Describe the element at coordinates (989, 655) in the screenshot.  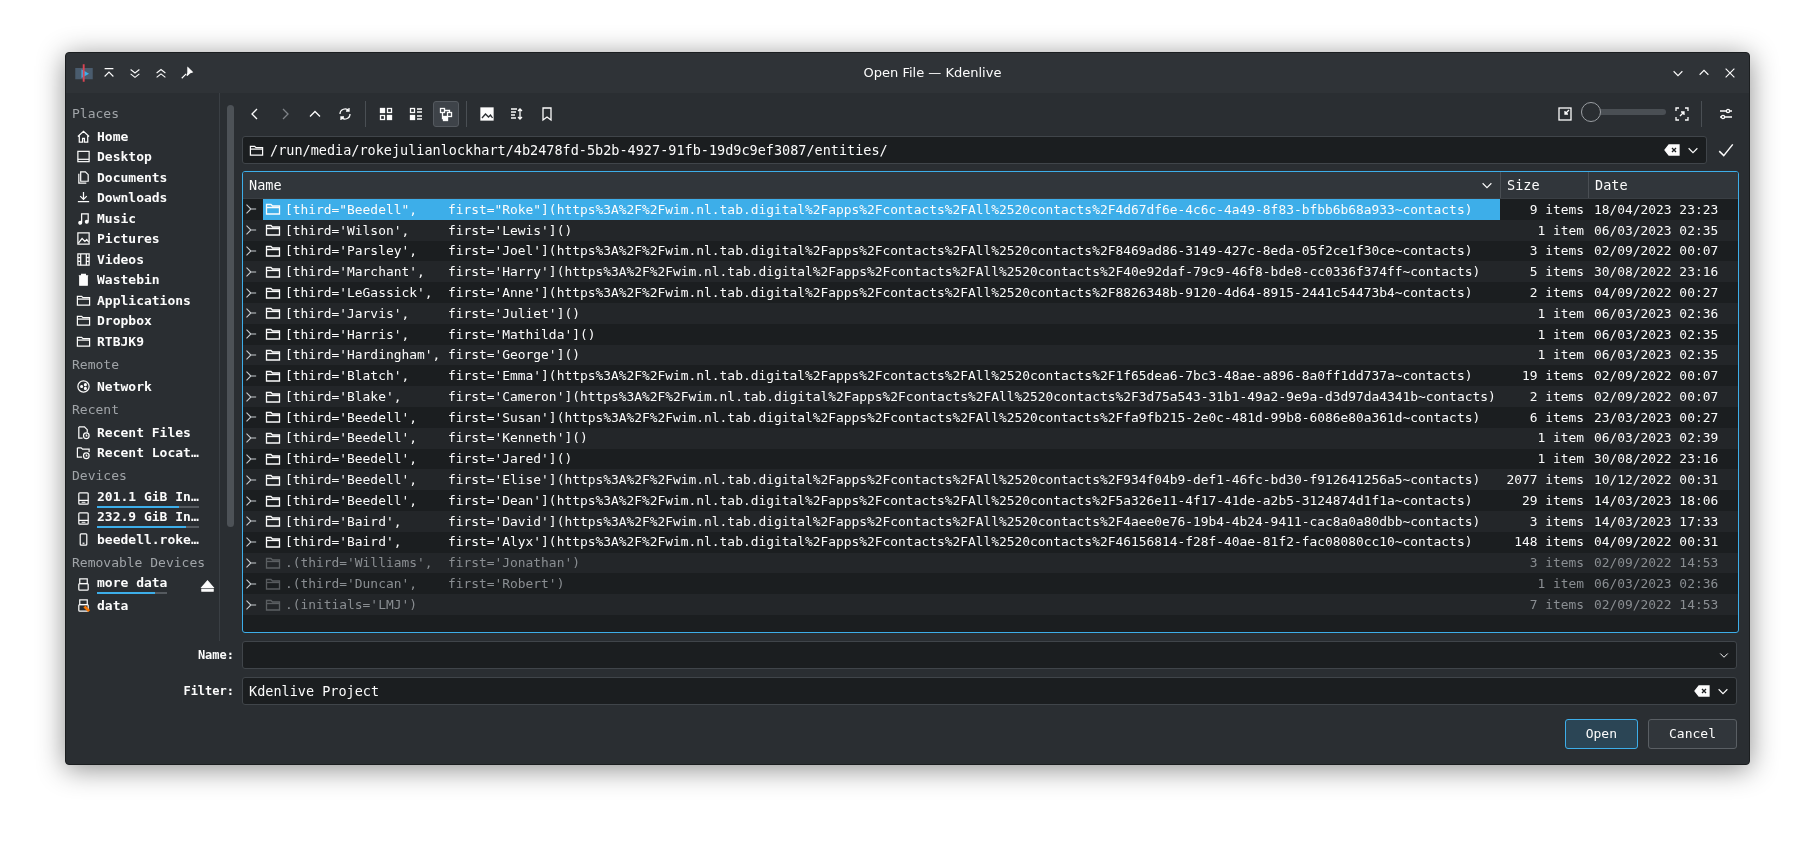
I see `name-field` at that location.